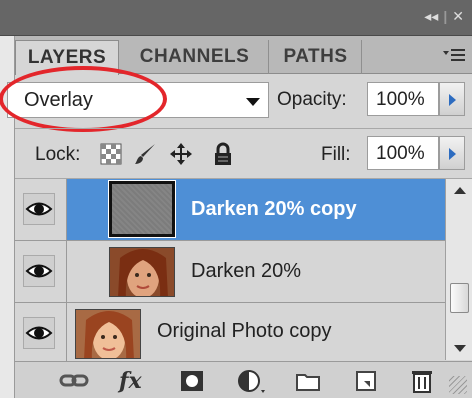  I want to click on layers-footer-toolbar: fx, so click(243, 379).